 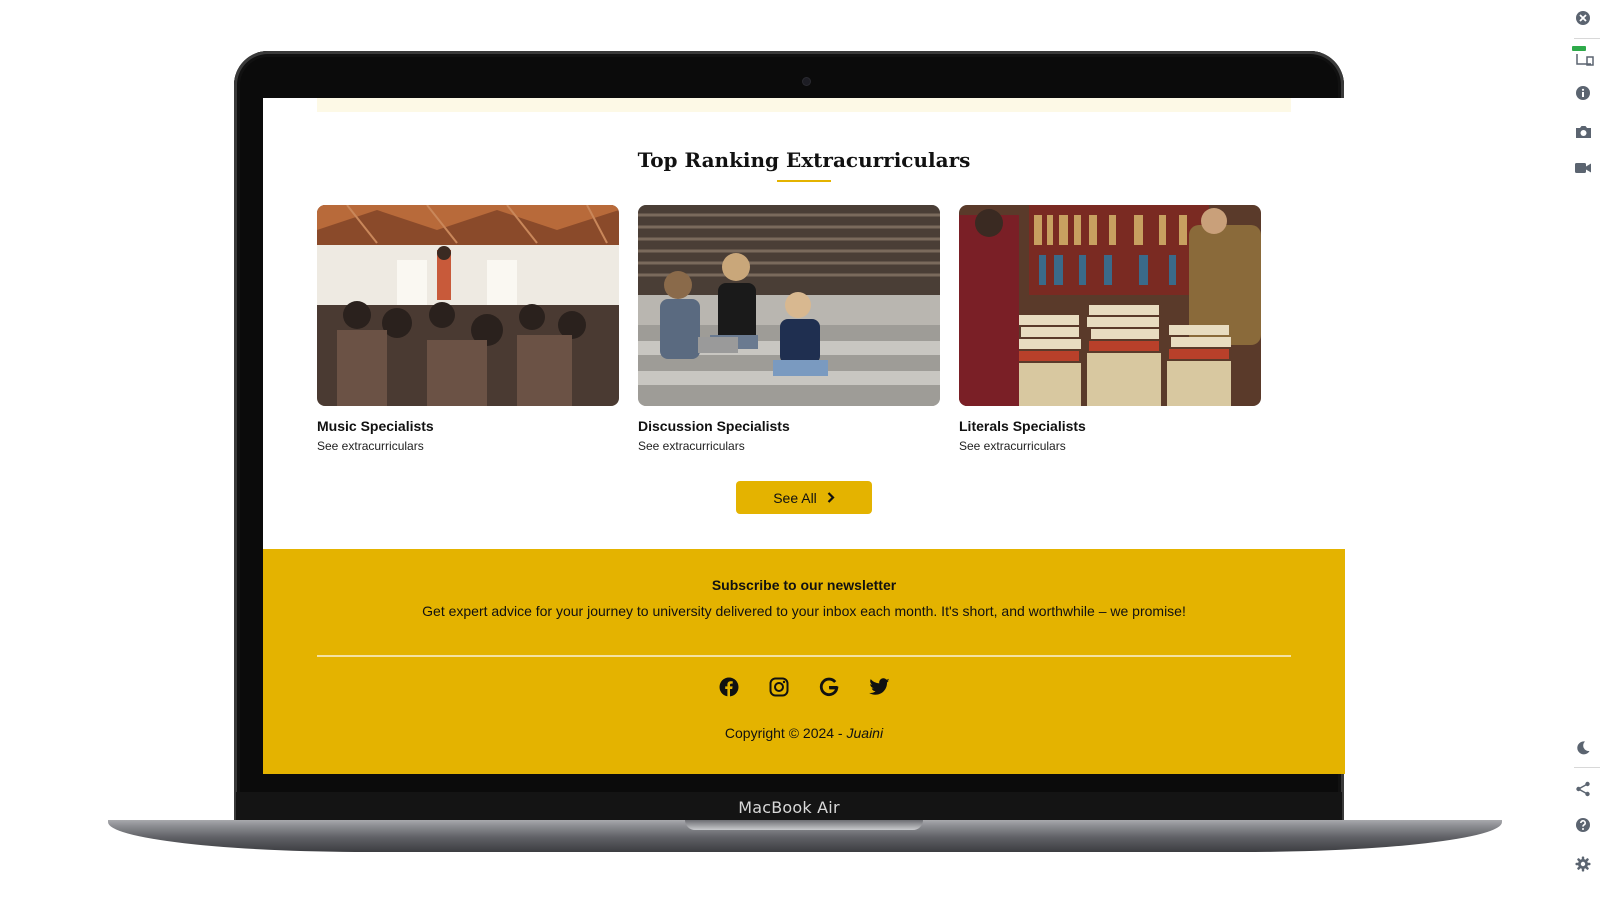 What do you see at coordinates (804, 181) in the screenshot?
I see `title-underline` at bounding box center [804, 181].